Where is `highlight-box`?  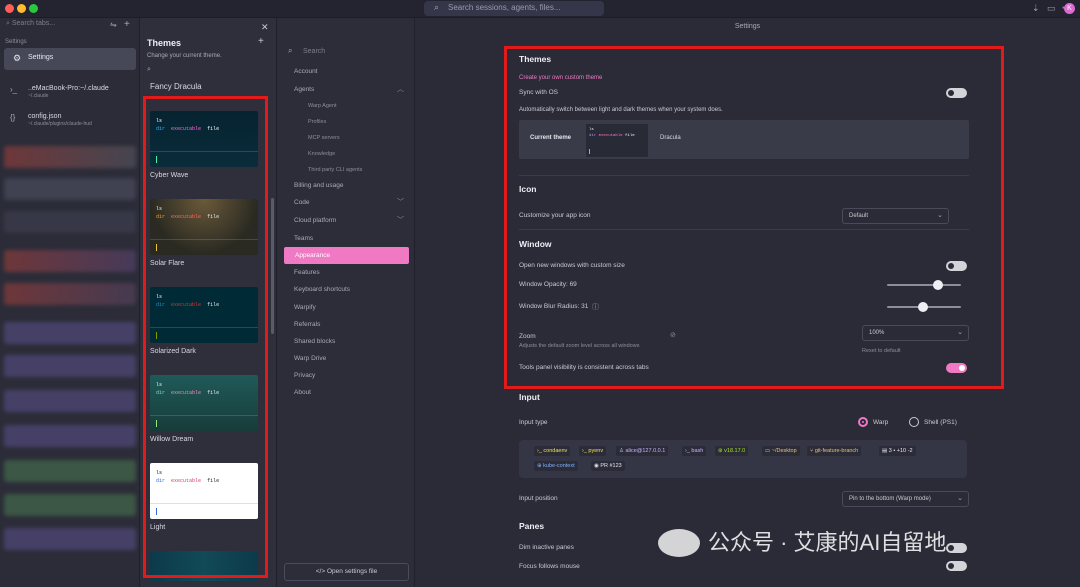
highlight-box is located at coordinates (205, 337).